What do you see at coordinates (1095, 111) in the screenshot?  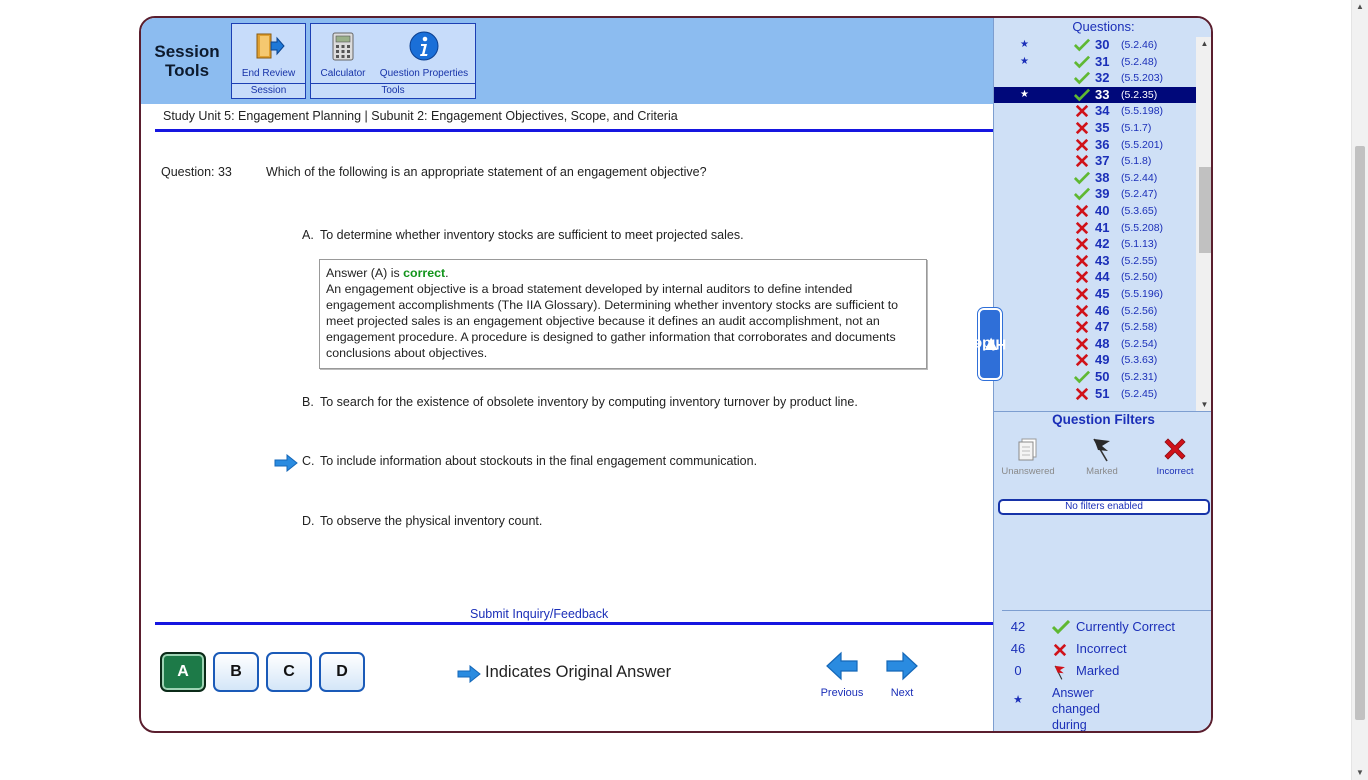 I see `question-list-item: 34 (5.5.198)` at bounding box center [1095, 111].